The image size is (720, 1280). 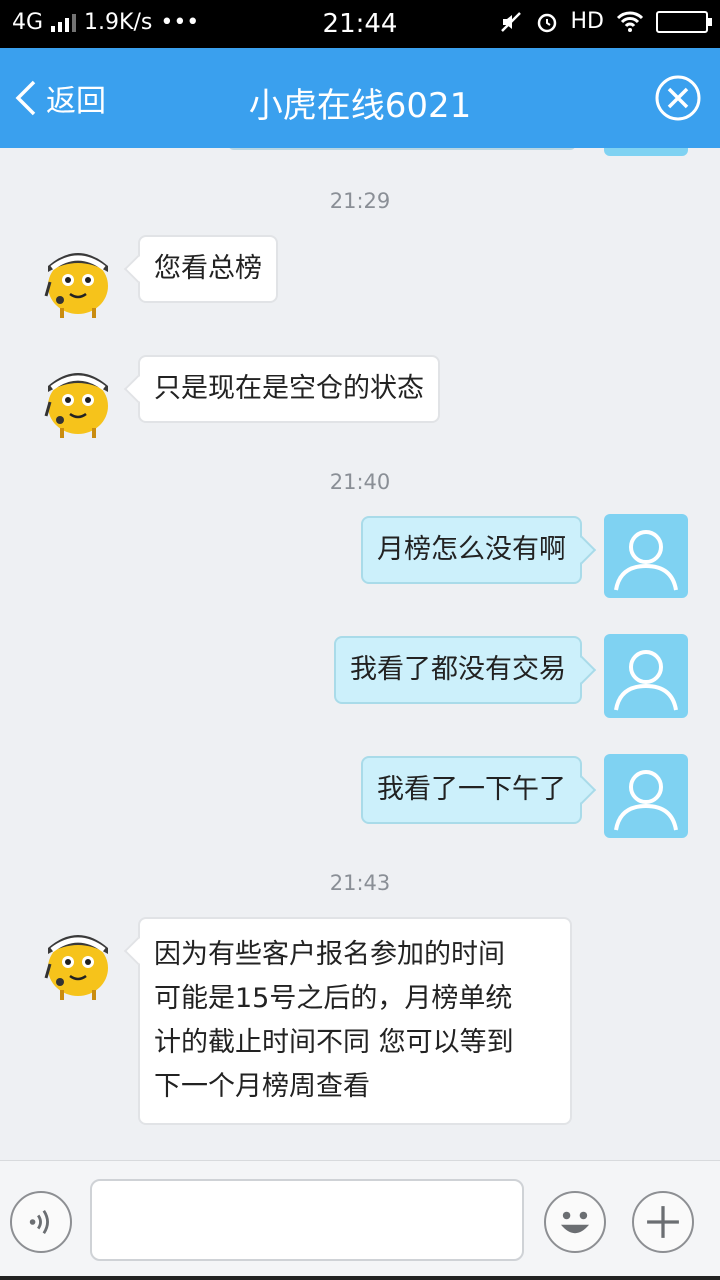 What do you see at coordinates (546, 22) in the screenshot?
I see `alarm-icon` at bounding box center [546, 22].